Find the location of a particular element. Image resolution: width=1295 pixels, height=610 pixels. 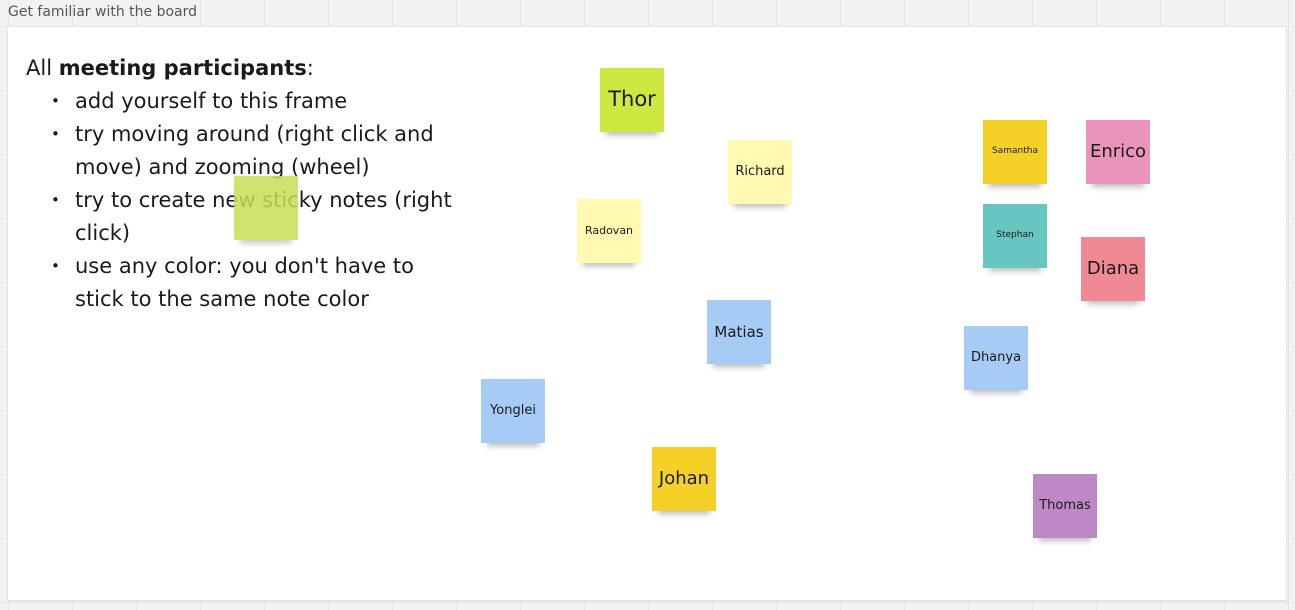

sticky-note-matias: Matias is located at coordinates (739, 332).